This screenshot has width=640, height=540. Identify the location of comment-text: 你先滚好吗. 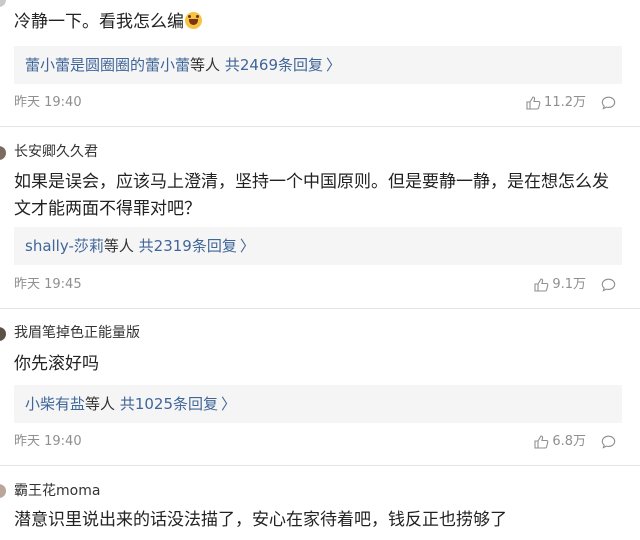
(56, 364).